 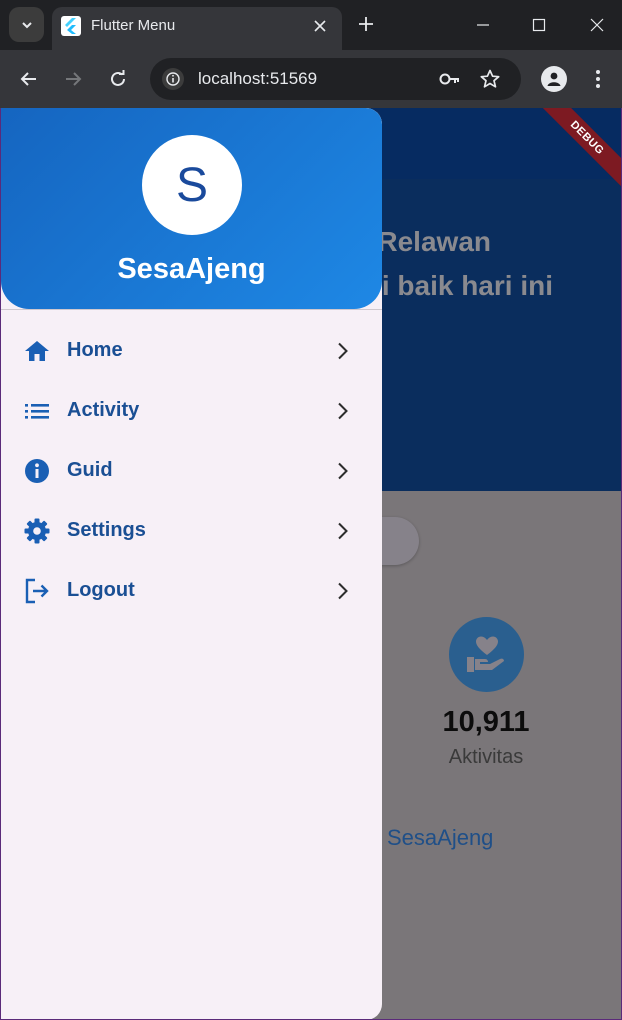 I want to click on menu-item-settings: Settings, so click(x=191, y=530).